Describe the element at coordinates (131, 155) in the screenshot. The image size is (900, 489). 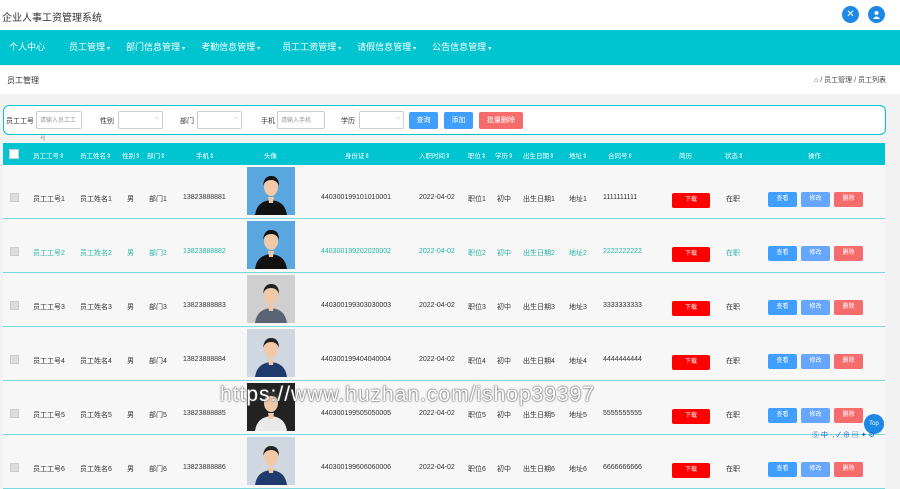
I see `col-gender: 性别⇕` at that location.